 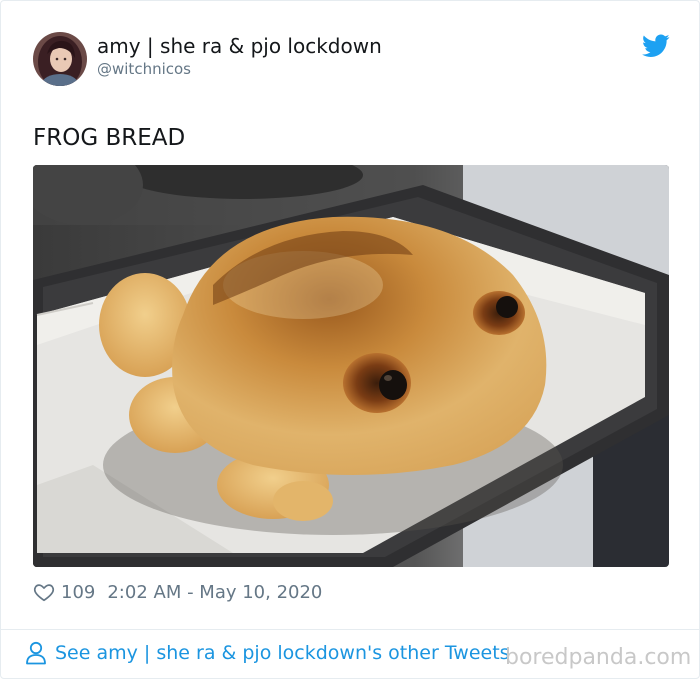 What do you see at coordinates (44, 592) in the screenshot?
I see `heart-icon` at bounding box center [44, 592].